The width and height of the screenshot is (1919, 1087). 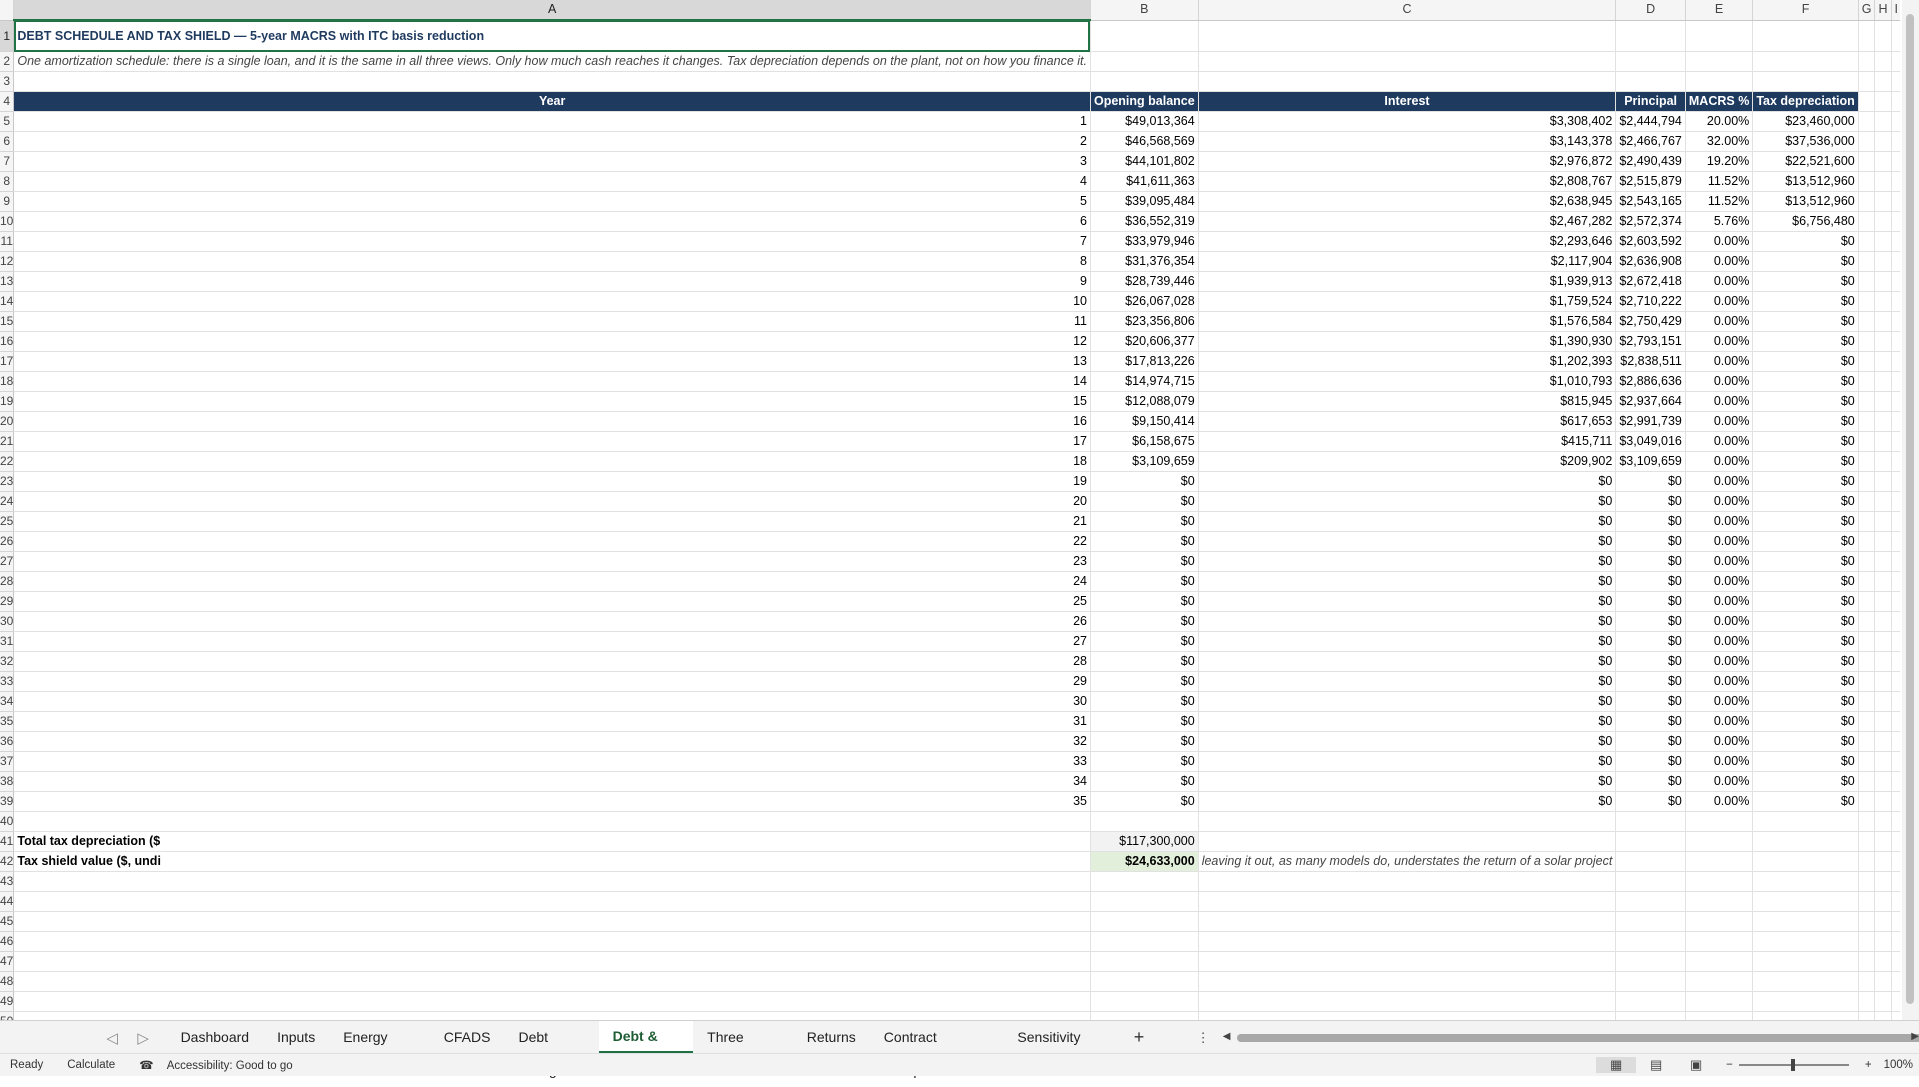 What do you see at coordinates (7, 641) in the screenshot?
I see `row-header: 31` at bounding box center [7, 641].